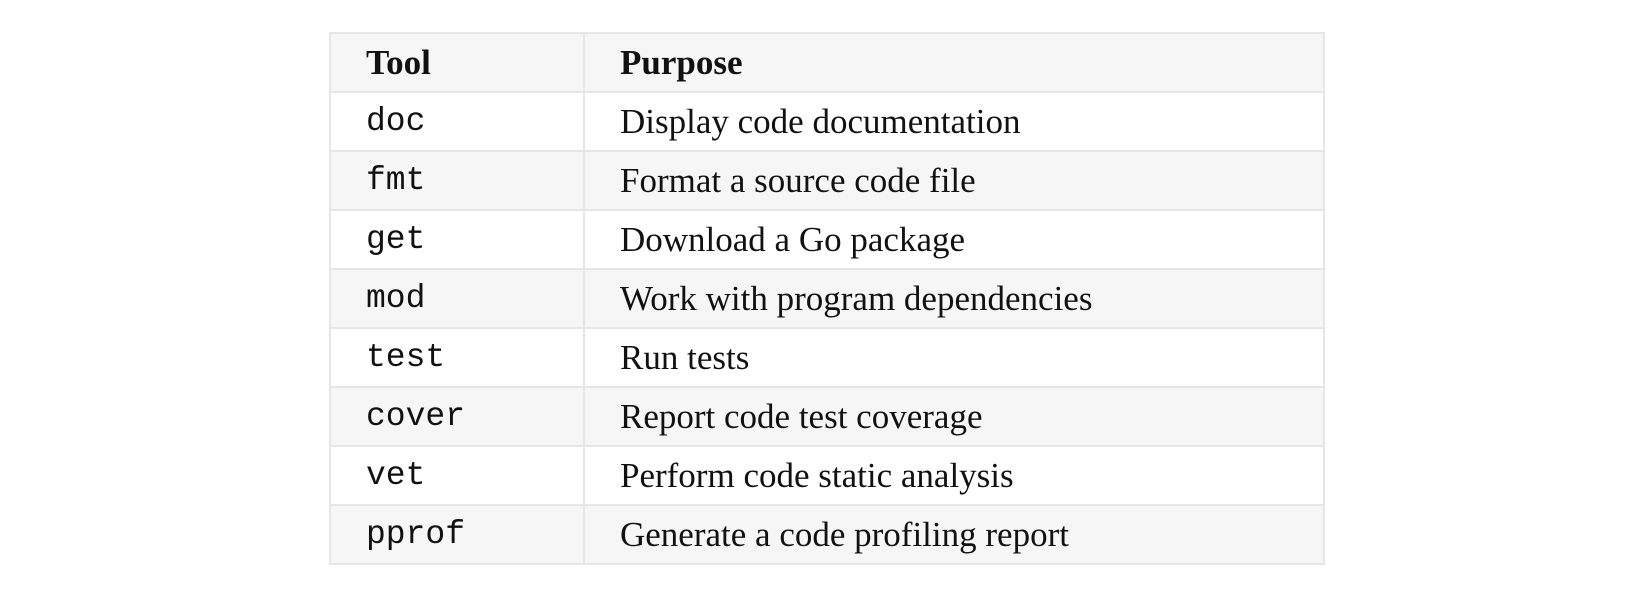  I want to click on purpose-cell: Generate a code profiling report, so click(954, 534).